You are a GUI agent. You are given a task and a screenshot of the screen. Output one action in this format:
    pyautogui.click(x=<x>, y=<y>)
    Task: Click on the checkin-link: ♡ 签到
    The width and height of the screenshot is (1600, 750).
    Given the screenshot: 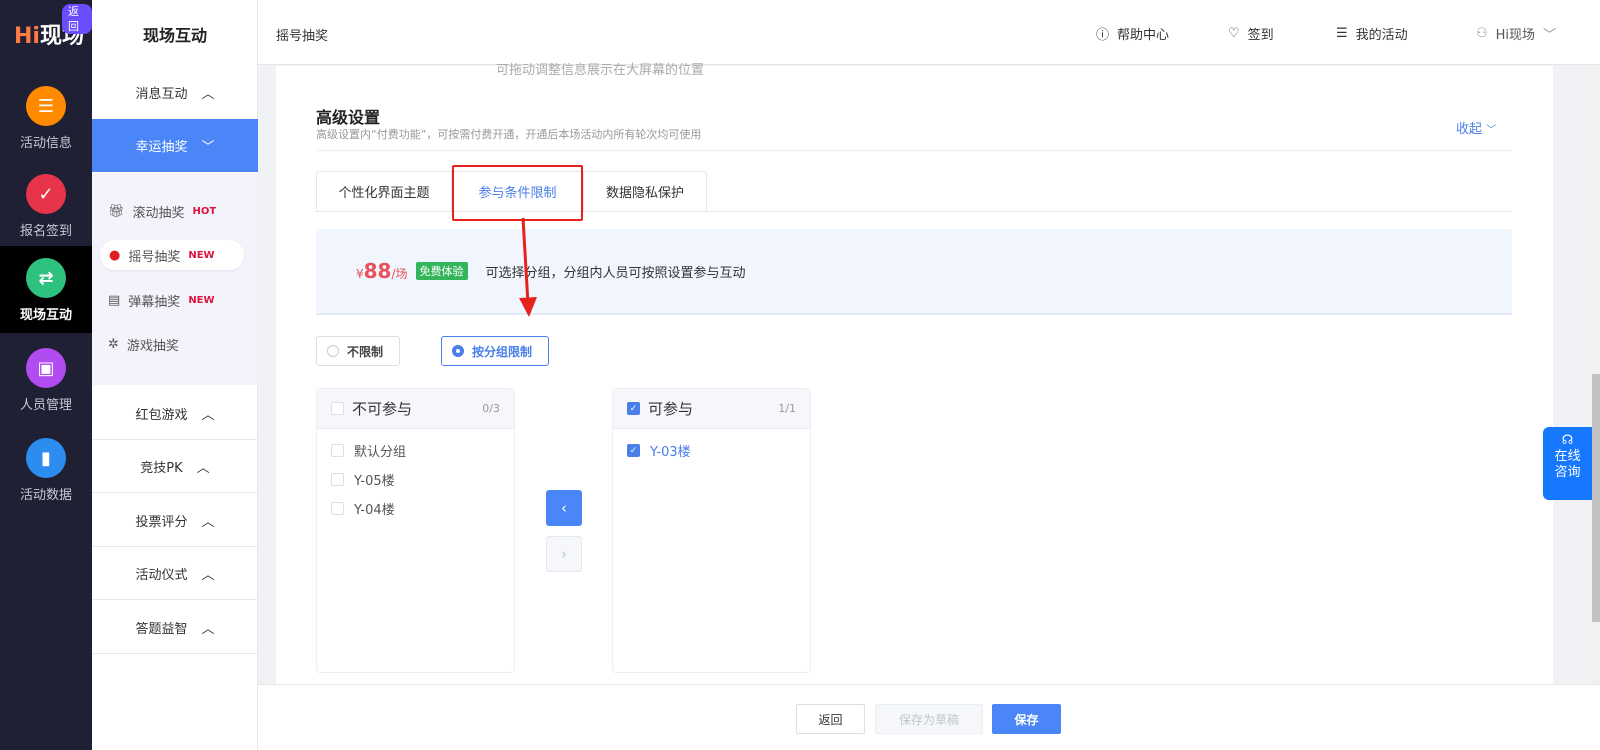 What is the action you would take?
    pyautogui.click(x=1251, y=33)
    